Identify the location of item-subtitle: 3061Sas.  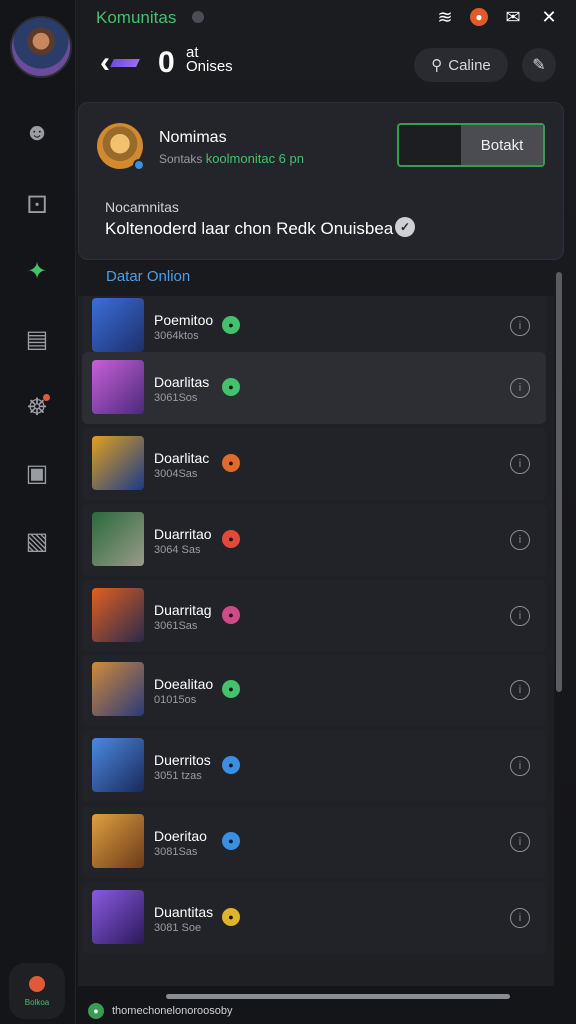
(176, 626).